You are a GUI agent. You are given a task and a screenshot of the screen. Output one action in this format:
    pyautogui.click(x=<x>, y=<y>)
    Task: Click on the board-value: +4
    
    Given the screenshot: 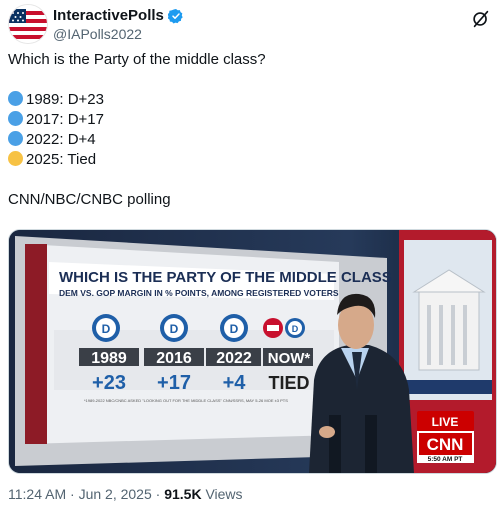 What is the action you would take?
    pyautogui.click(x=235, y=383)
    